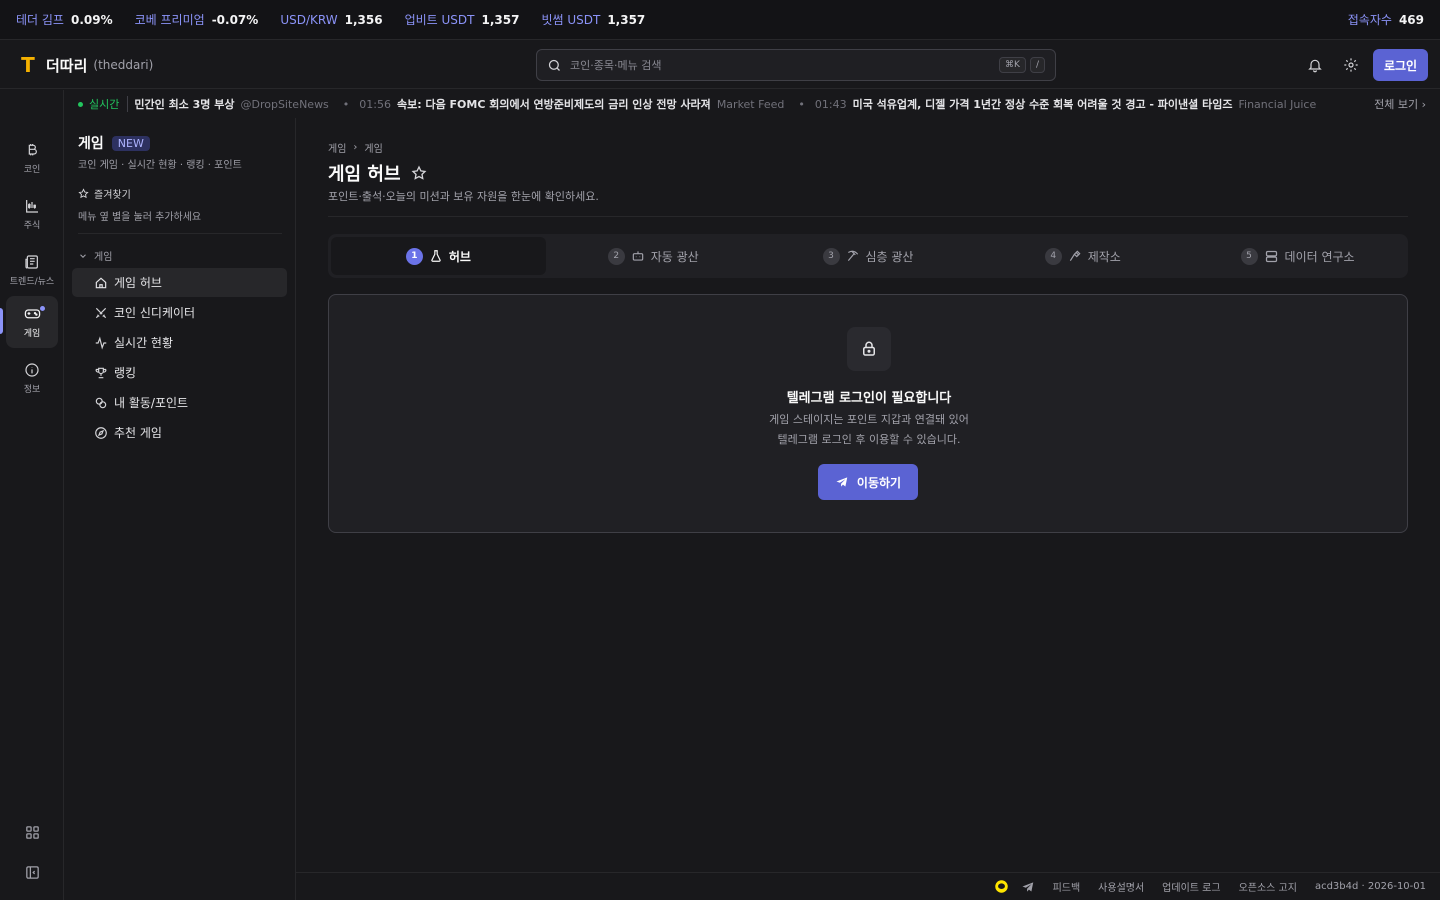 Image resolution: width=1440 pixels, height=900 pixels. What do you see at coordinates (140, 217) in the screenshot?
I see `favorites-hint: 메뉴 옆 별을 눌러 추가하세요` at bounding box center [140, 217].